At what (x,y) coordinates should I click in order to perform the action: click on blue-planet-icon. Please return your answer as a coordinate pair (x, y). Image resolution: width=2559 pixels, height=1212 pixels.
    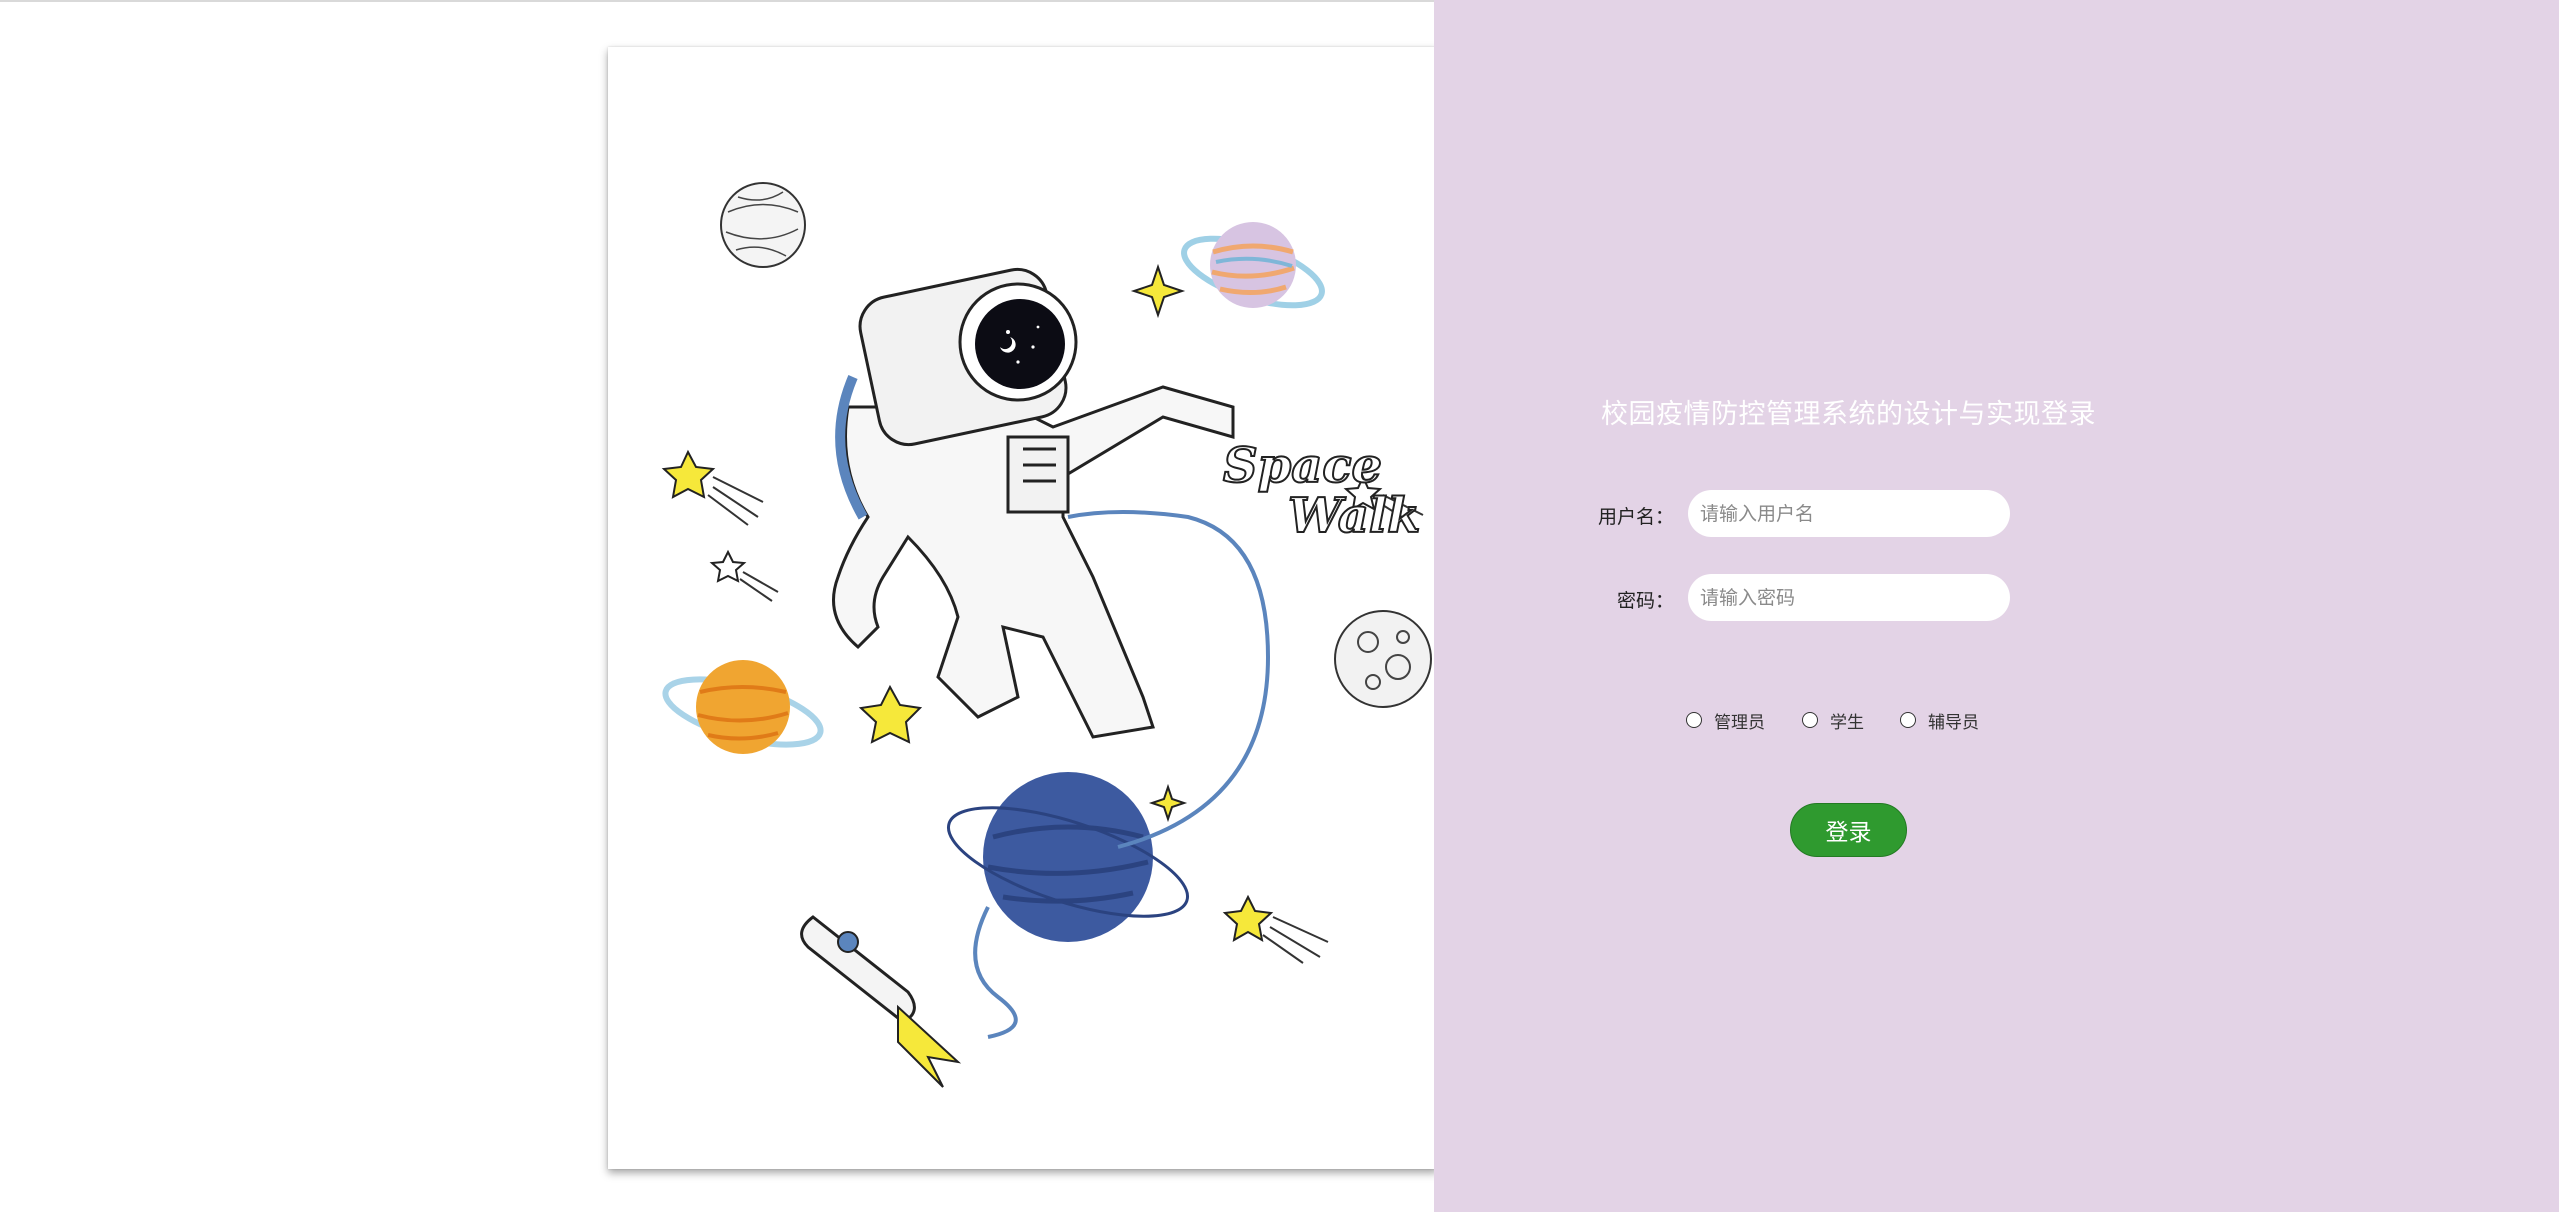
    Looking at the image, I should click on (1068, 857).